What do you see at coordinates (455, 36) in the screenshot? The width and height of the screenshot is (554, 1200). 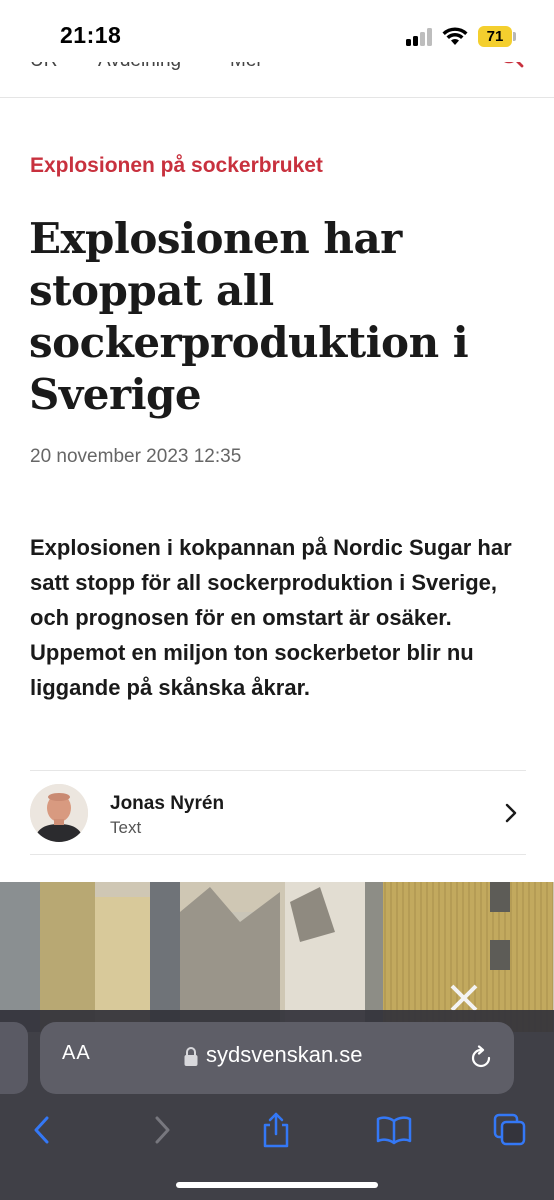 I see `wifi-icon` at bounding box center [455, 36].